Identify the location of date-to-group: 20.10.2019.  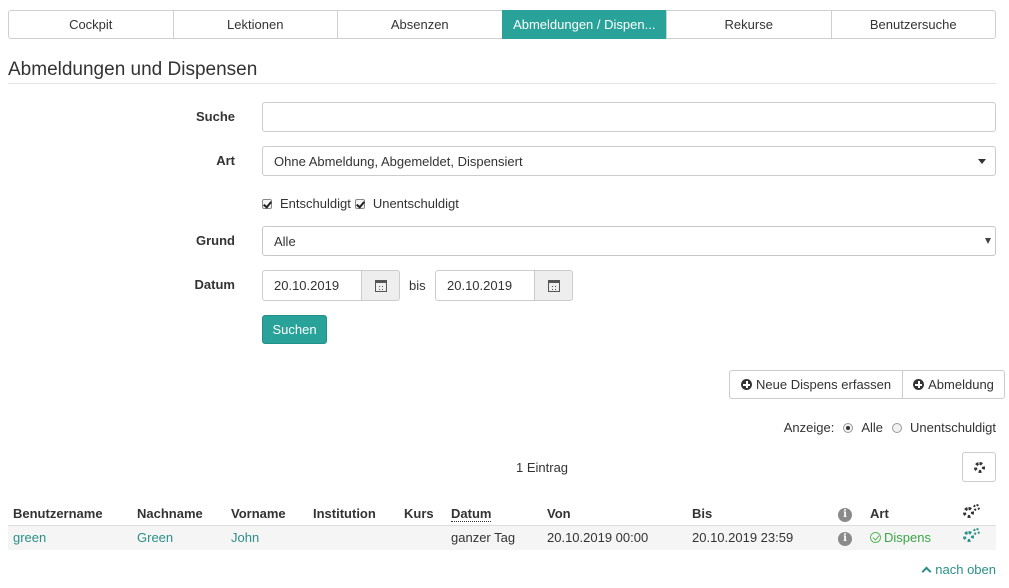
(504, 285).